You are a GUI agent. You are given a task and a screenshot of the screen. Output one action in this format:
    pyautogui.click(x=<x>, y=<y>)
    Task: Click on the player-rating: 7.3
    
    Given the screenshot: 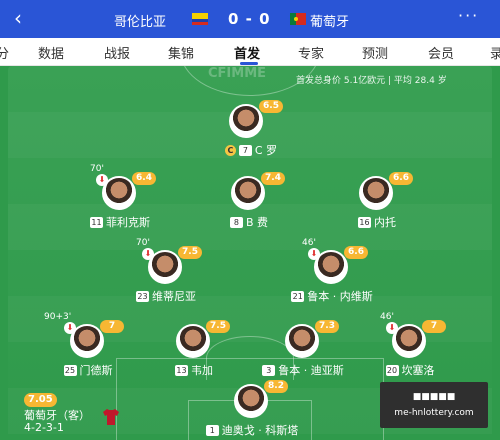 What is the action you would take?
    pyautogui.click(x=327, y=326)
    